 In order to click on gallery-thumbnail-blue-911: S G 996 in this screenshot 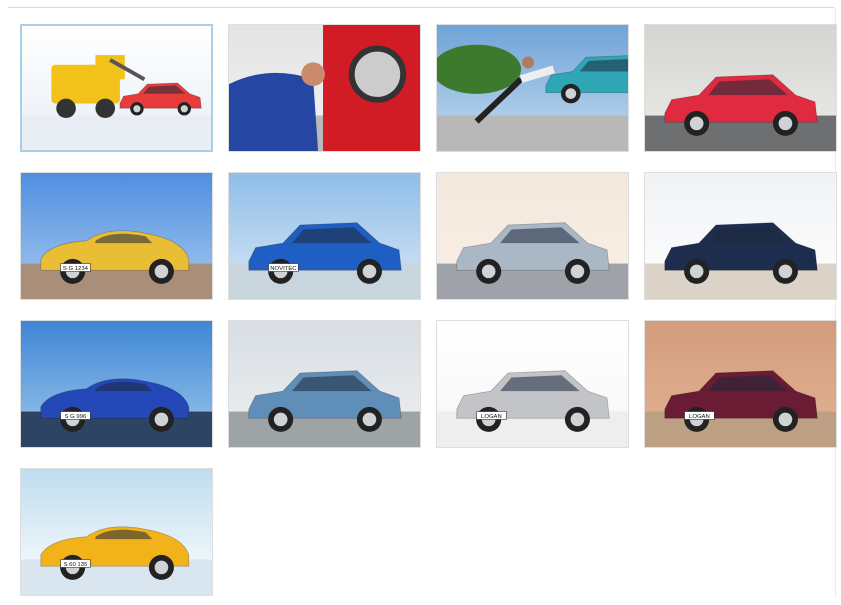, I will do `click(116, 384)`.